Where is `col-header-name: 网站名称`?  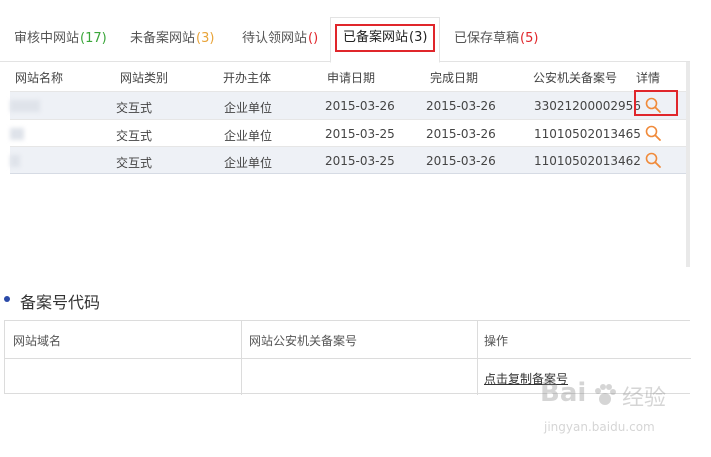 col-header-name: 网站名称 is located at coordinates (39, 78).